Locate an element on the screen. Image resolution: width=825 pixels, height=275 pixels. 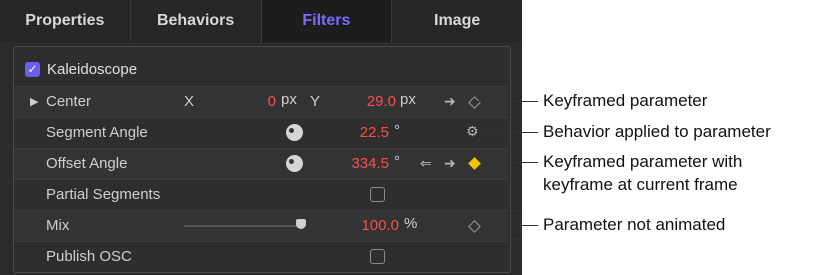
mix-slider-track is located at coordinates (244, 226).